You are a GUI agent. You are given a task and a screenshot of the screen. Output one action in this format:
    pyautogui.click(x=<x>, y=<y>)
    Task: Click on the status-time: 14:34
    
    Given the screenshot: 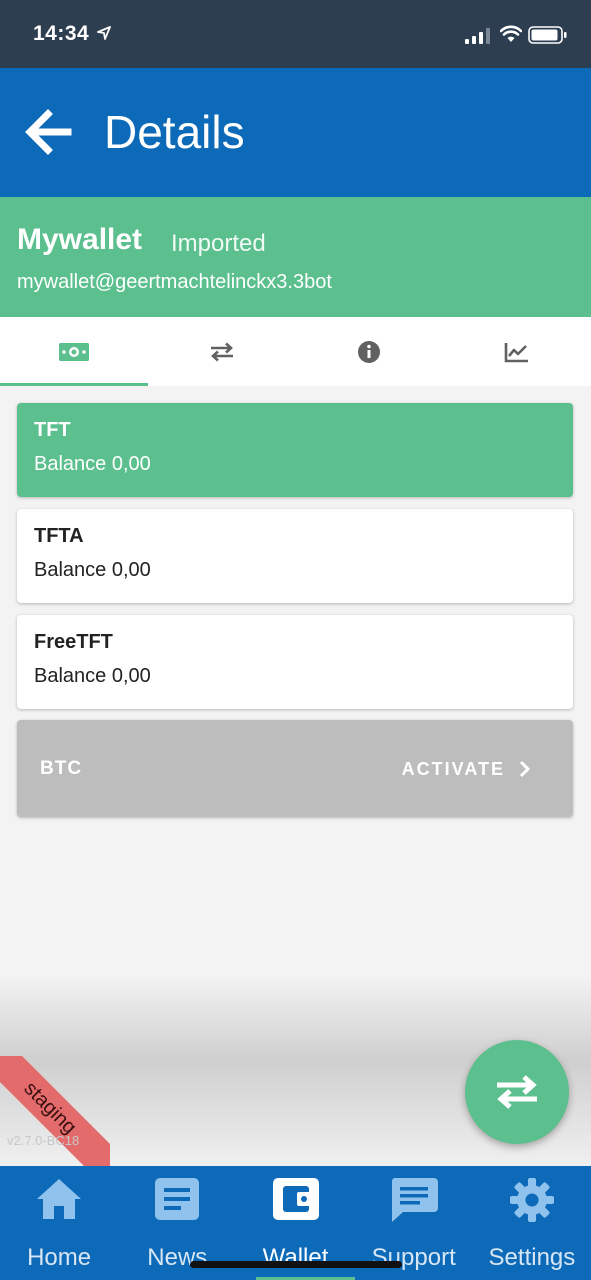 What is the action you would take?
    pyautogui.click(x=61, y=33)
    